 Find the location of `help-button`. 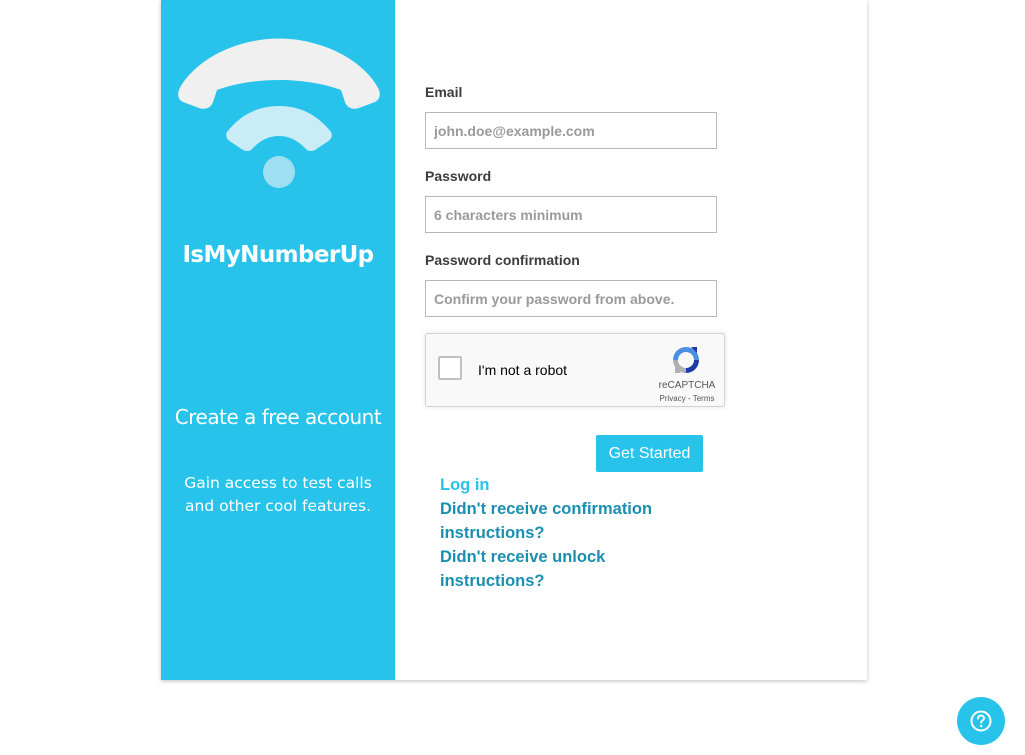

help-button is located at coordinates (981, 721).